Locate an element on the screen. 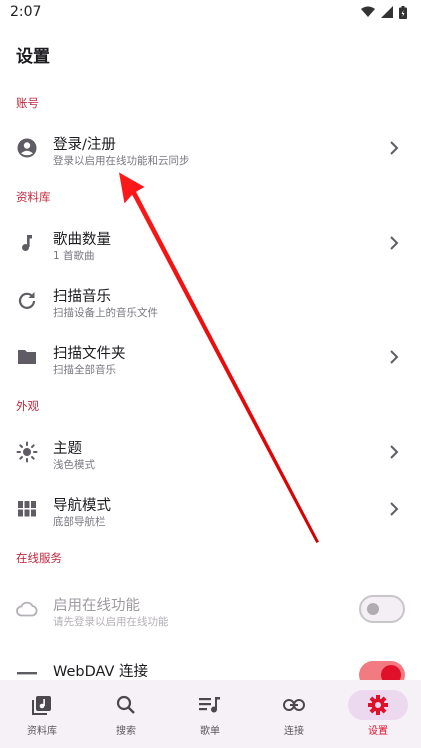 The width and height of the screenshot is (421, 748). status-time: 2:07 is located at coordinates (26, 12).